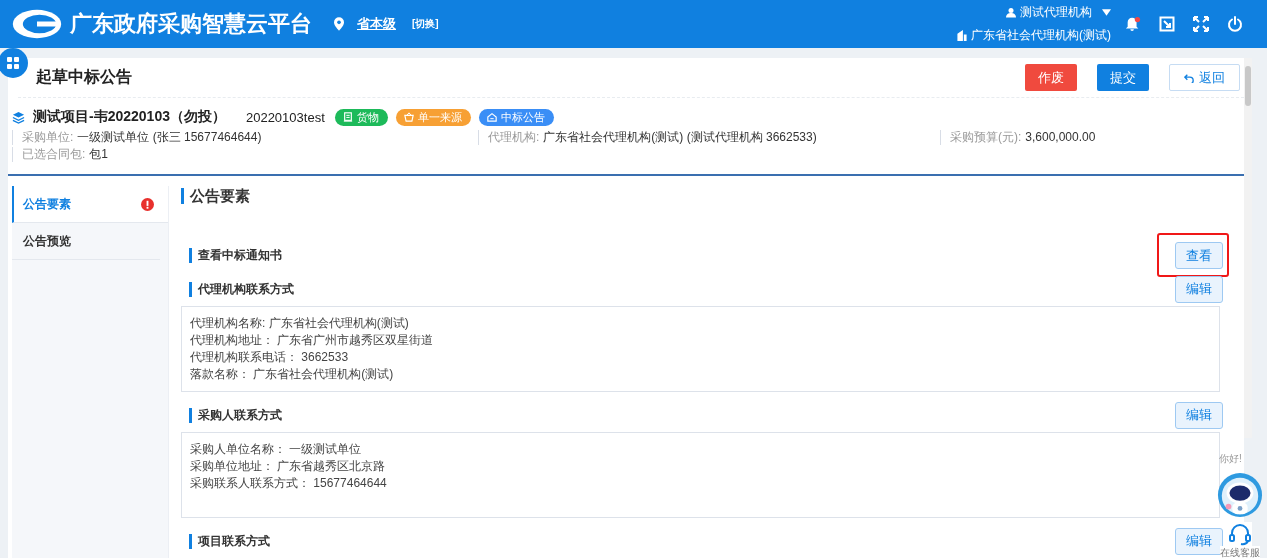  What do you see at coordinates (48, 137) in the screenshot?
I see `field-label: 采购单位:` at bounding box center [48, 137].